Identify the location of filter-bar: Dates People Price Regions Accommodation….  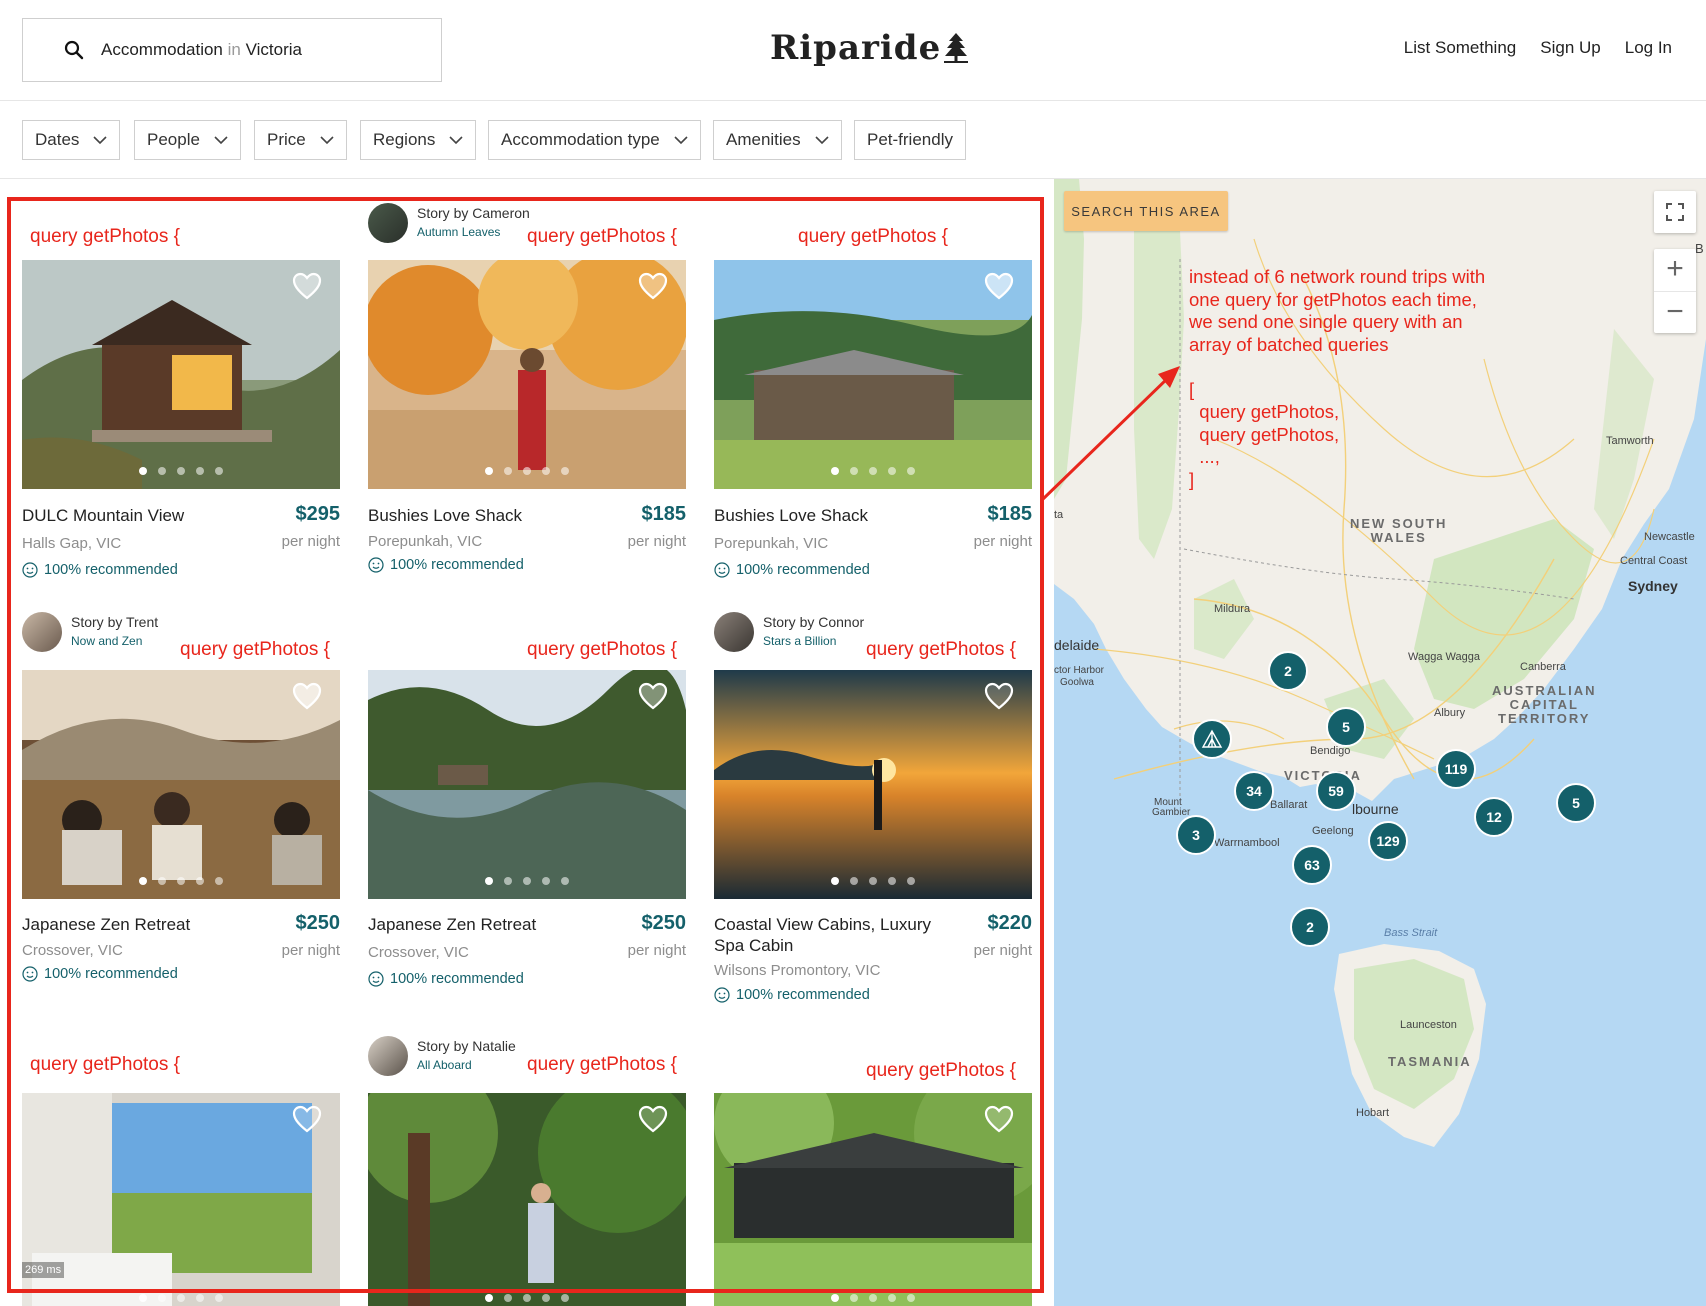
(853, 140).